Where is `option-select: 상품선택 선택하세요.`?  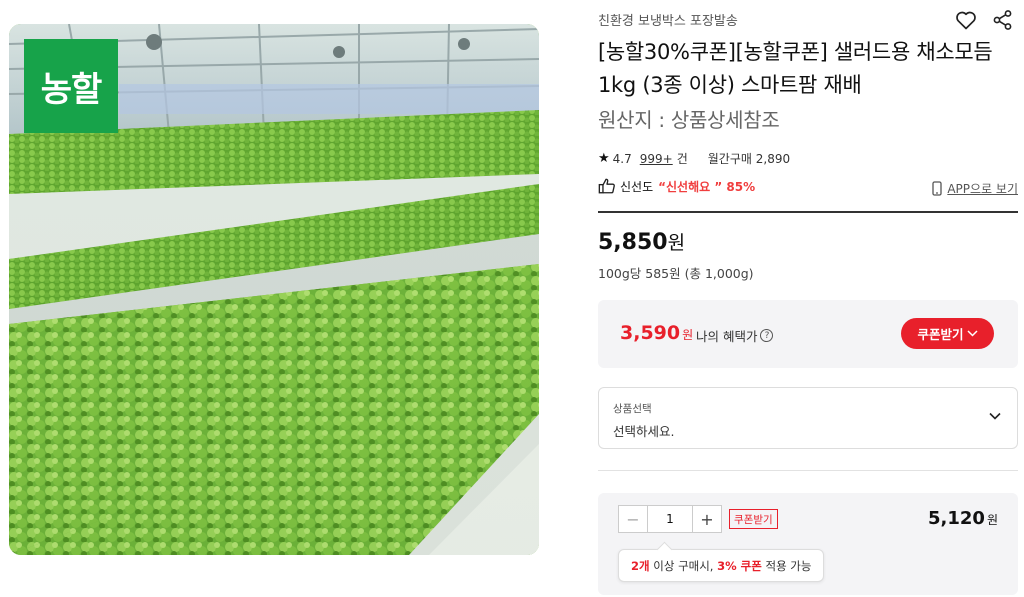
option-select: 상품선택 선택하세요. is located at coordinates (808, 418).